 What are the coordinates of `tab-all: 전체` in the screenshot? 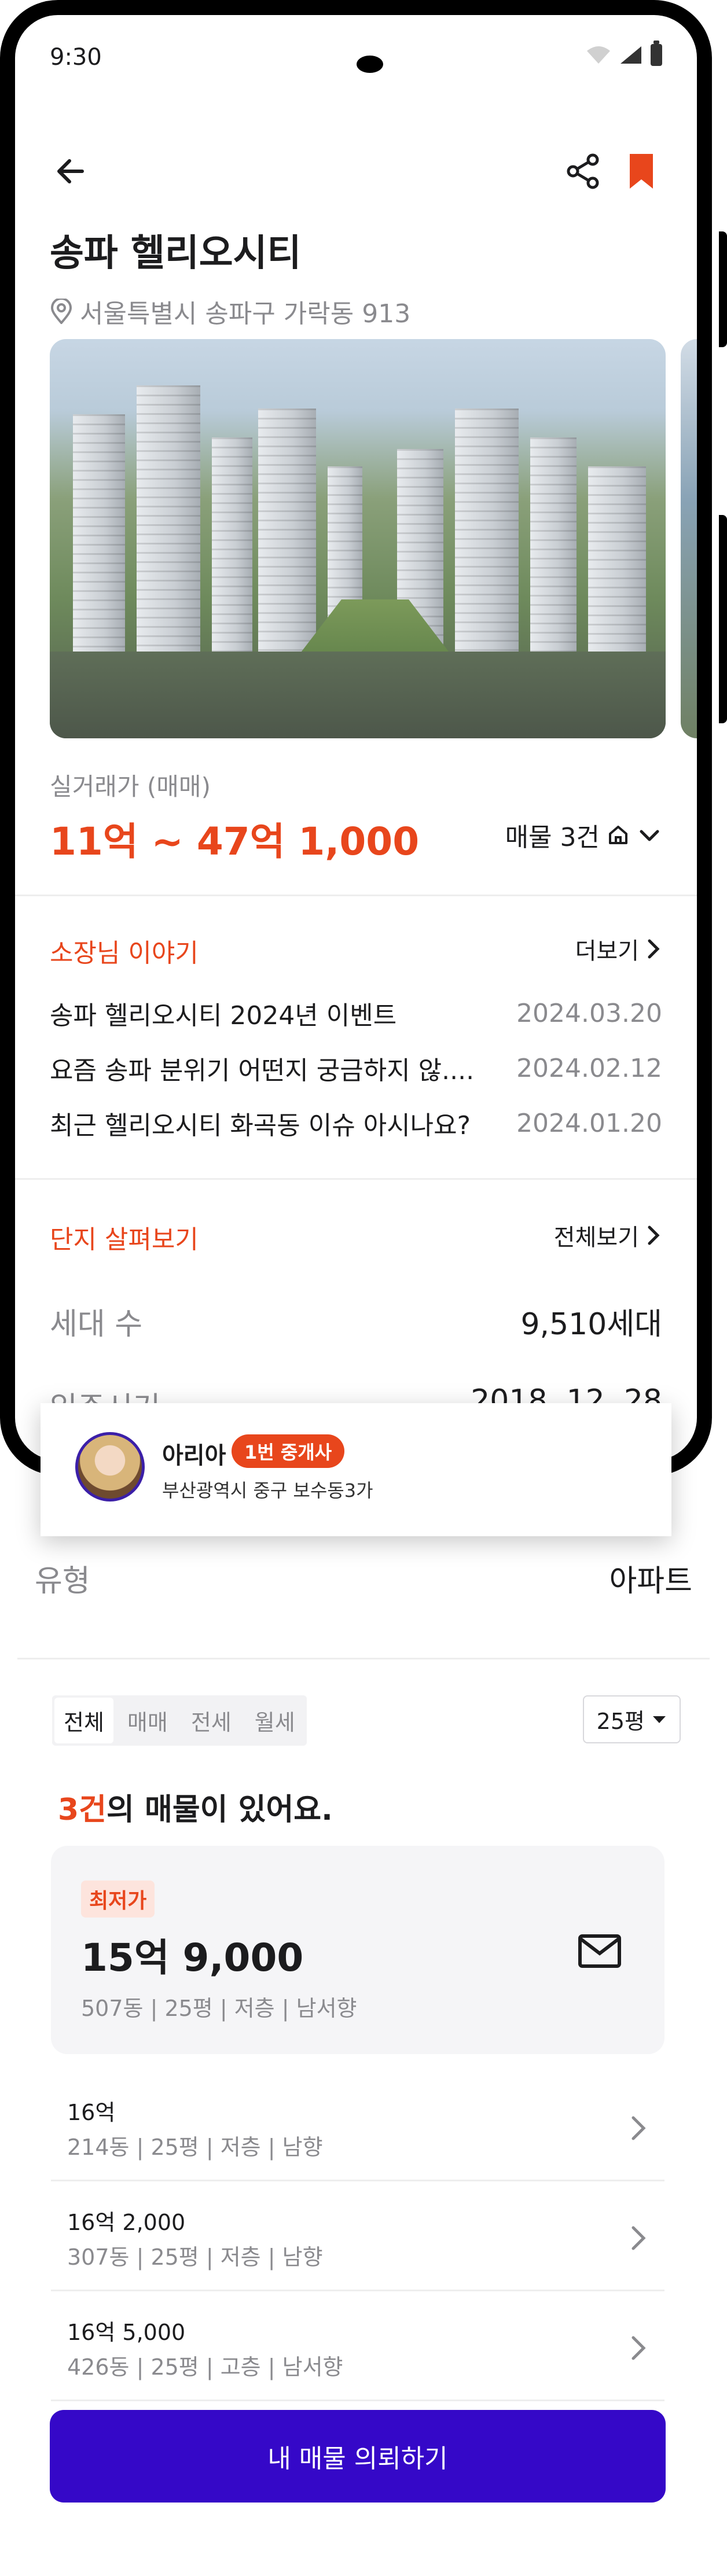 It's located at (83, 1720).